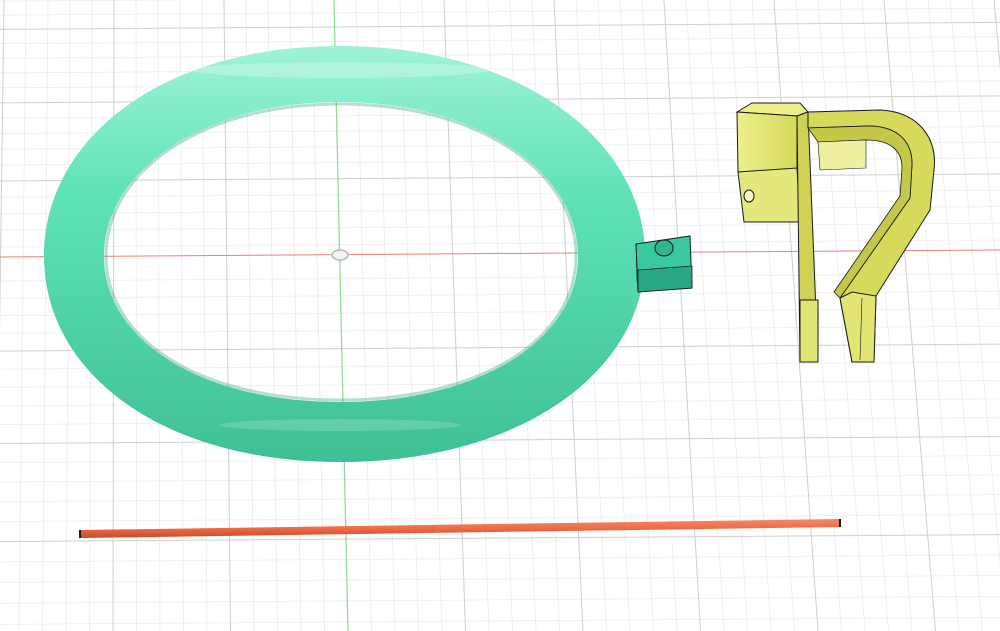 This screenshot has width=1000, height=631. I want to click on ring-tab-side, so click(665, 279).